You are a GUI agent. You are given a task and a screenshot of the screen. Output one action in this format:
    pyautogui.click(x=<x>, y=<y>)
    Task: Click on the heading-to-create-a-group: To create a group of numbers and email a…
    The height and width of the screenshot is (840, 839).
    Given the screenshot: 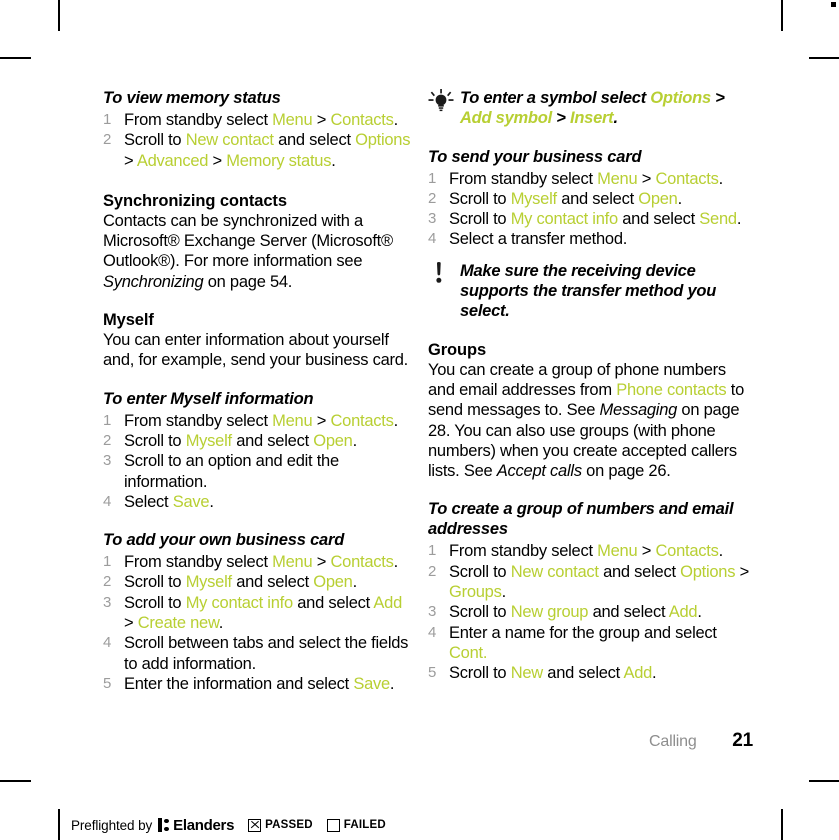 What is the action you would take?
    pyautogui.click(x=581, y=519)
    